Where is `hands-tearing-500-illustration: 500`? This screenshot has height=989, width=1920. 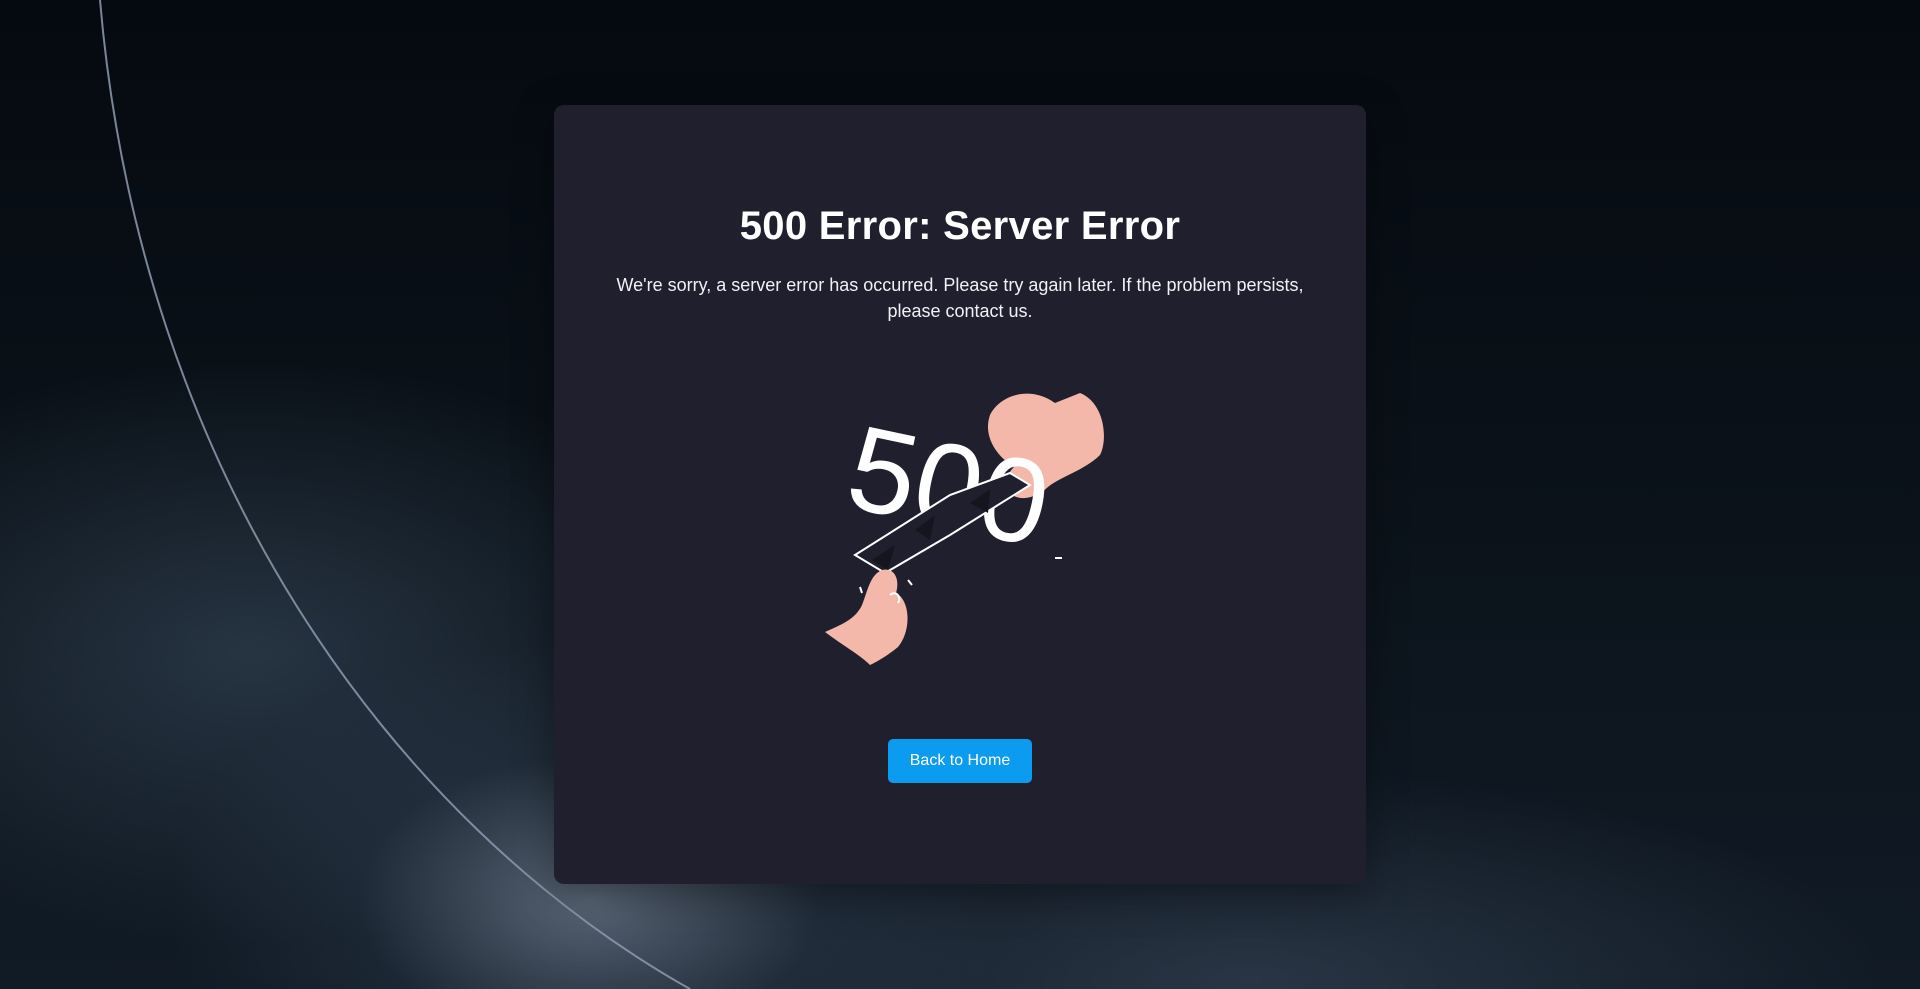 hands-tearing-500-illustration: 500 is located at coordinates (964, 529).